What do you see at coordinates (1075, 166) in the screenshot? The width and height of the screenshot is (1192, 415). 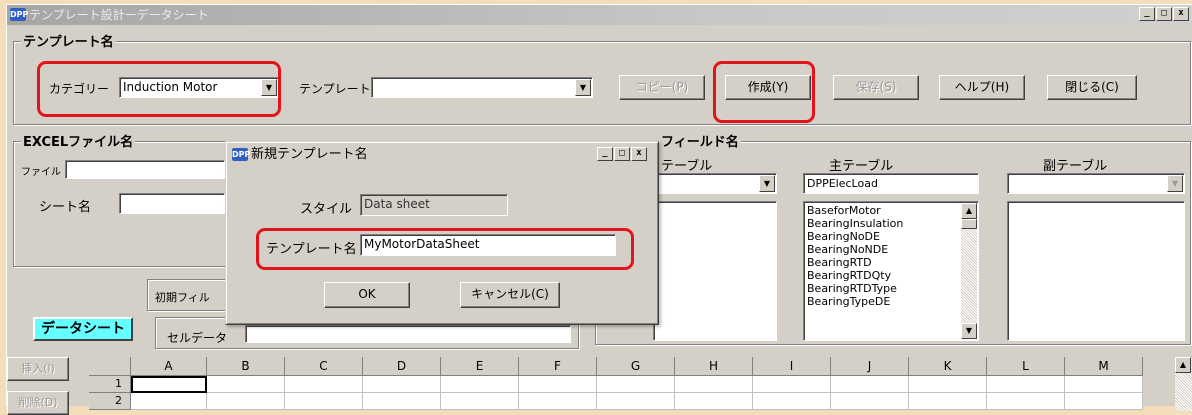 I see `sub-table-label: 副テーブル` at bounding box center [1075, 166].